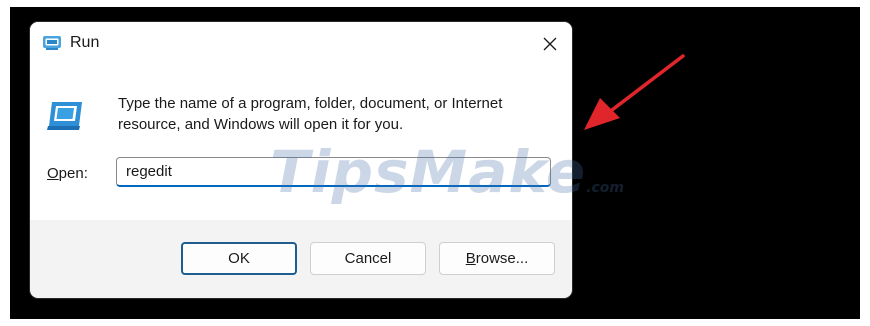 The image size is (870, 326). I want to click on open-label-text: pen:, so click(73, 173).